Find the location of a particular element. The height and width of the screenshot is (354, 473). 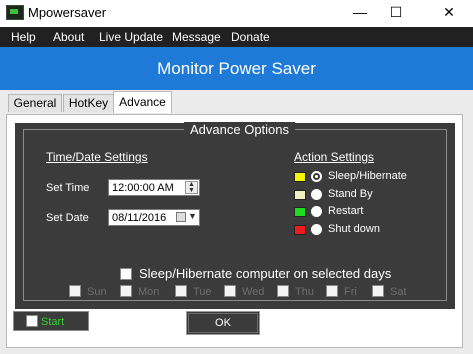

group-title: Advance Options is located at coordinates (240, 129).